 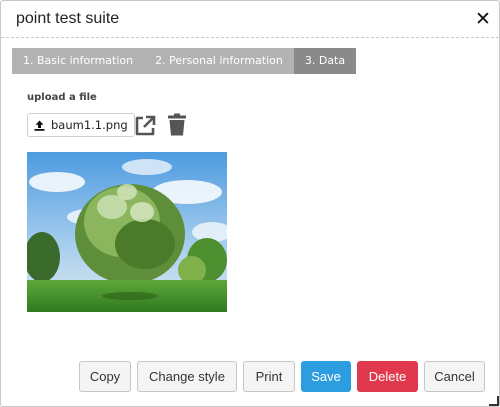 I want to click on delete-button: Delete, so click(x=387, y=376).